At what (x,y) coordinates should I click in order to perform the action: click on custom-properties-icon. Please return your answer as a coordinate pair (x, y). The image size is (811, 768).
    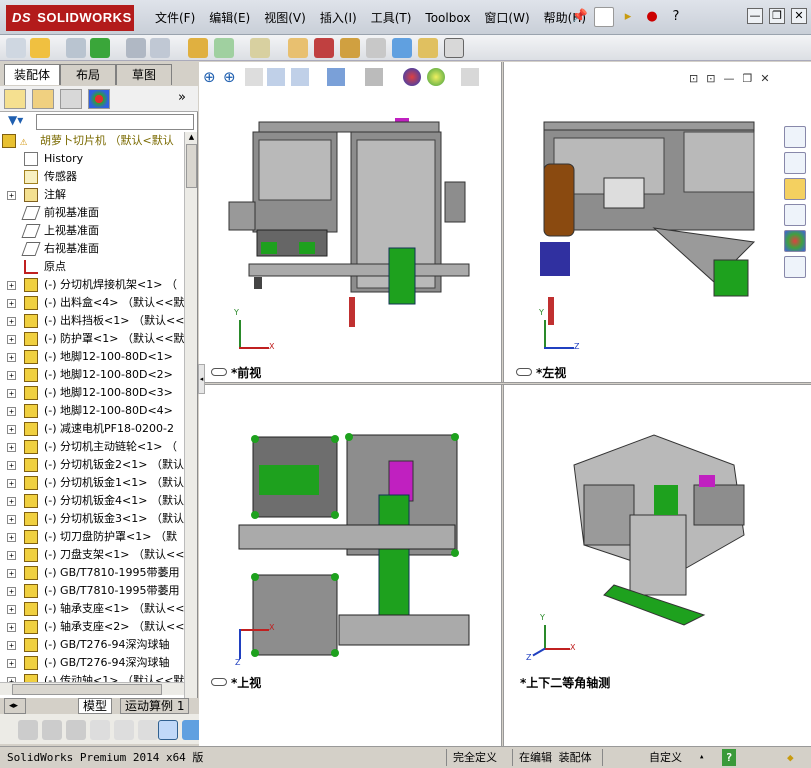
    Looking at the image, I should click on (795, 267).